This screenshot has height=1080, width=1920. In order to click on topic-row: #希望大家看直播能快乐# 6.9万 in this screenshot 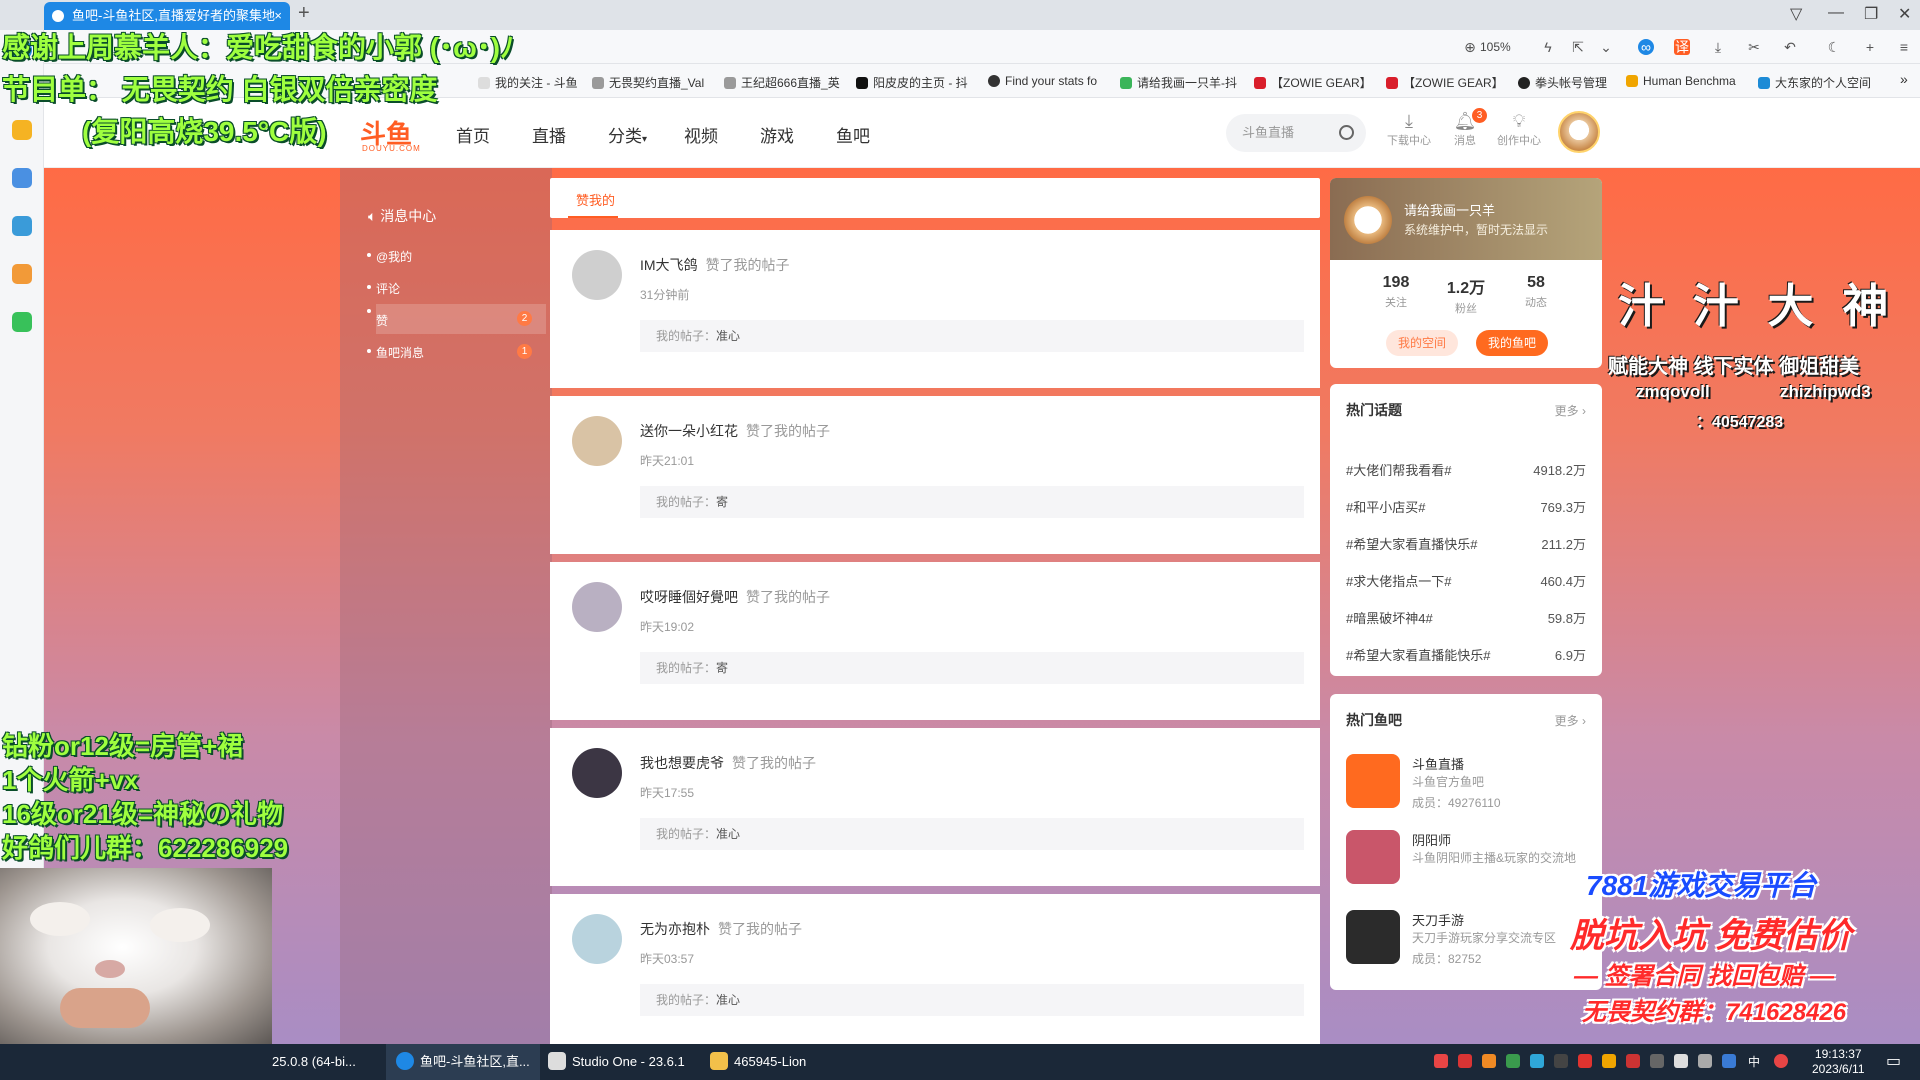, I will do `click(1466, 654)`.